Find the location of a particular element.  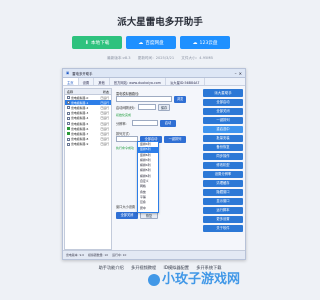

tab-other: 其他 is located at coordinates (102, 81).